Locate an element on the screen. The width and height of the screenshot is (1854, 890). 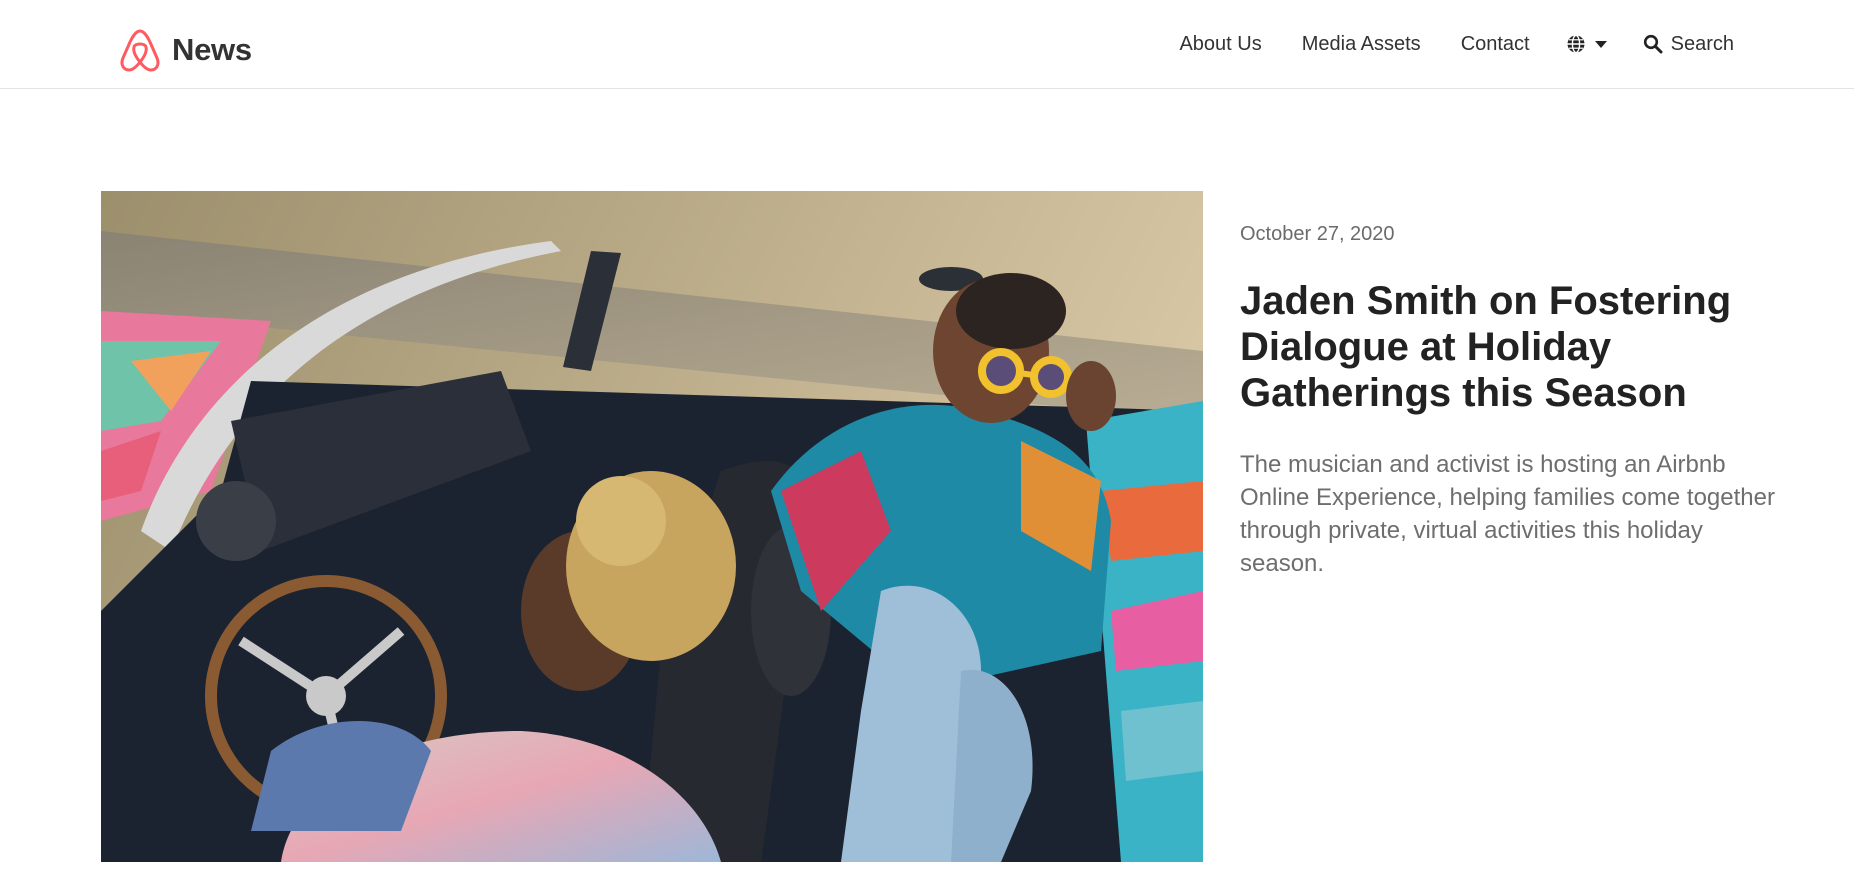
main-nav: About Us Media Assets Contact Search is located at coordinates (1436, 44).